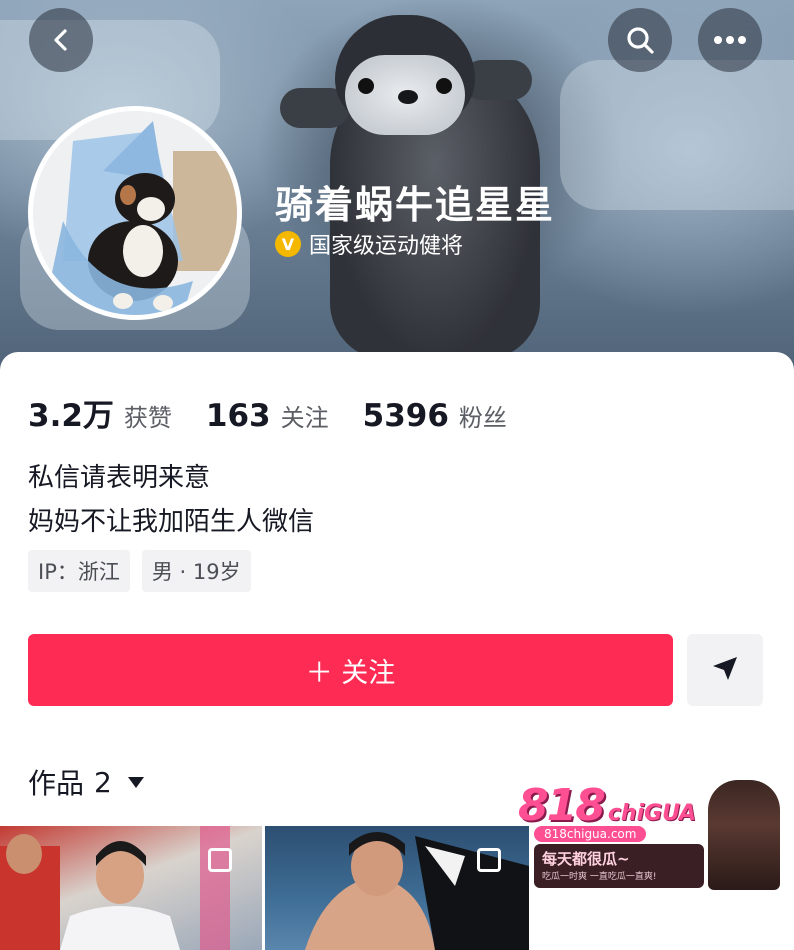 The image size is (794, 950). What do you see at coordinates (238, 416) in the screenshot?
I see `stat-following-value: 163` at bounding box center [238, 416].